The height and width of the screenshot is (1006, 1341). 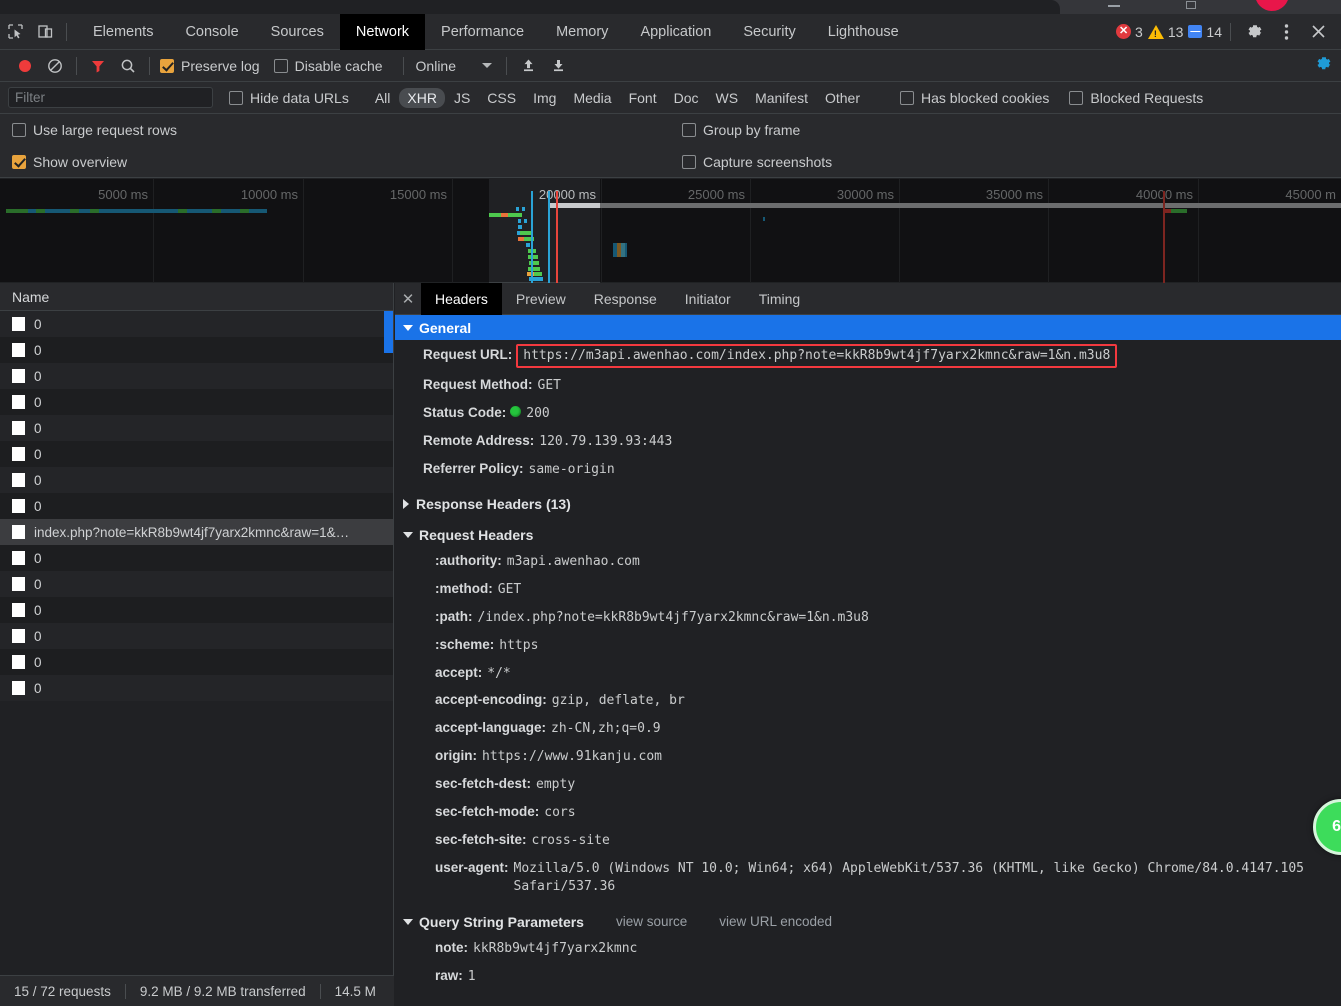 What do you see at coordinates (98, 66) in the screenshot?
I see `filter-funnel-icon` at bounding box center [98, 66].